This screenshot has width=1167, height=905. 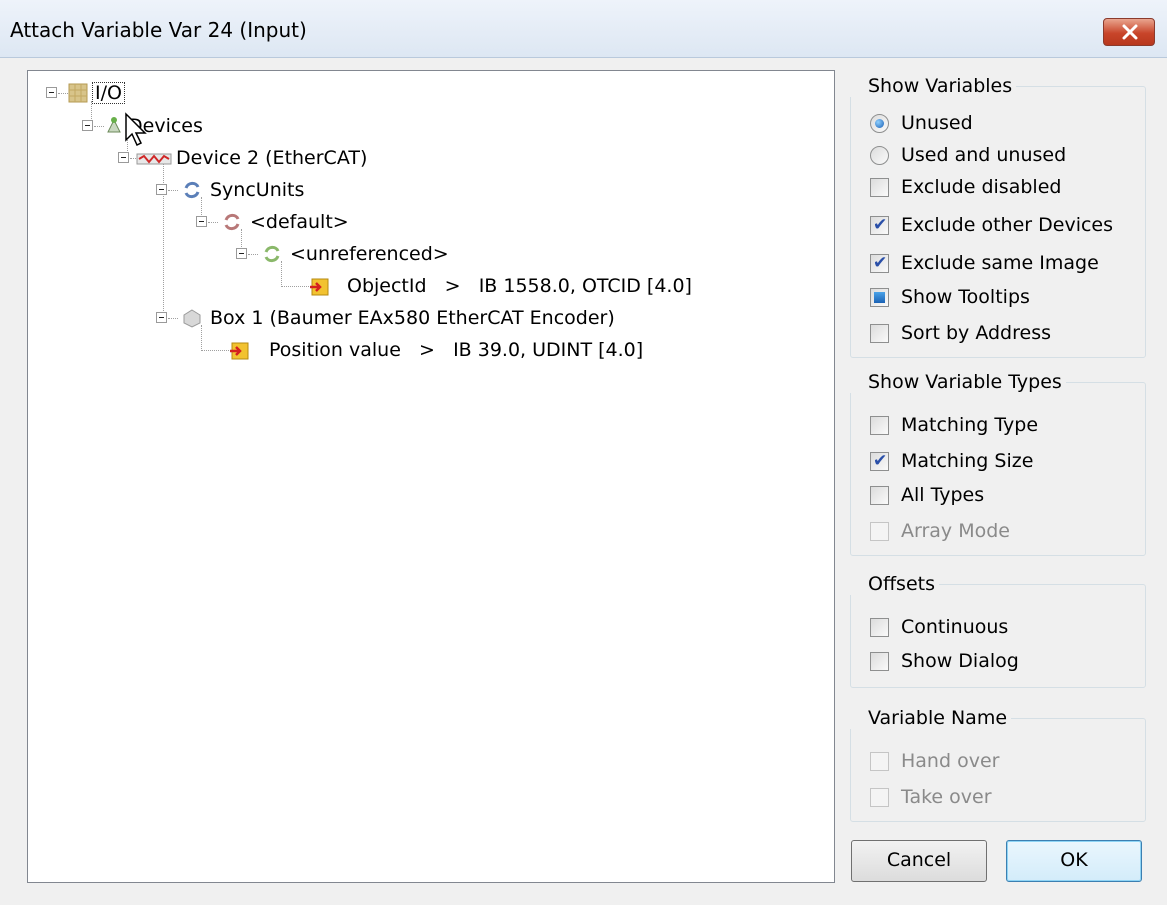 What do you see at coordinates (519, 286) in the screenshot?
I see `tree-label: ObjectId > IB 1558.0, OTCID [4.0]` at bounding box center [519, 286].